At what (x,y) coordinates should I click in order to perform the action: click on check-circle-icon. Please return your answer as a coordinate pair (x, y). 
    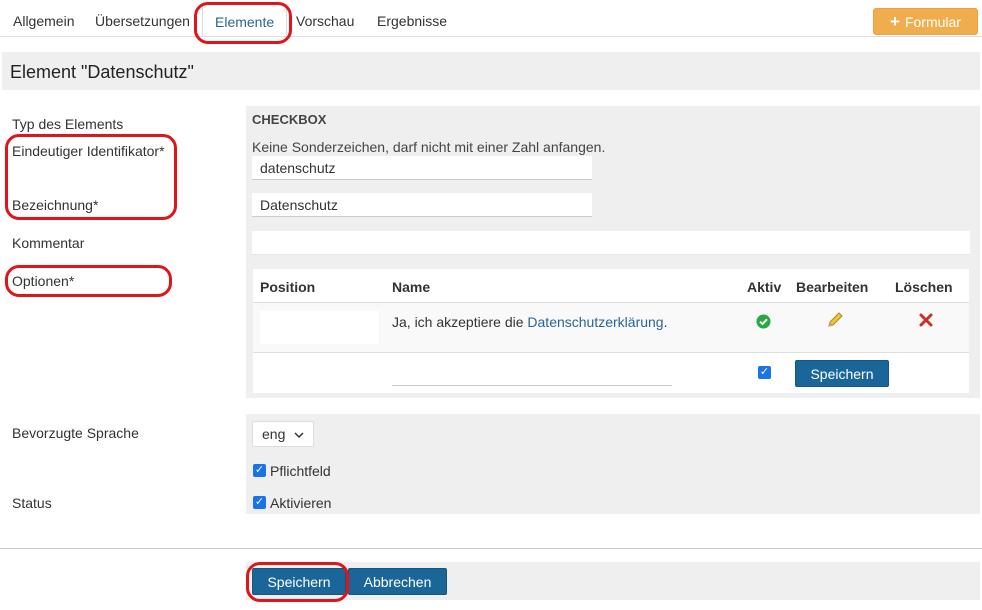
    Looking at the image, I should click on (763, 323).